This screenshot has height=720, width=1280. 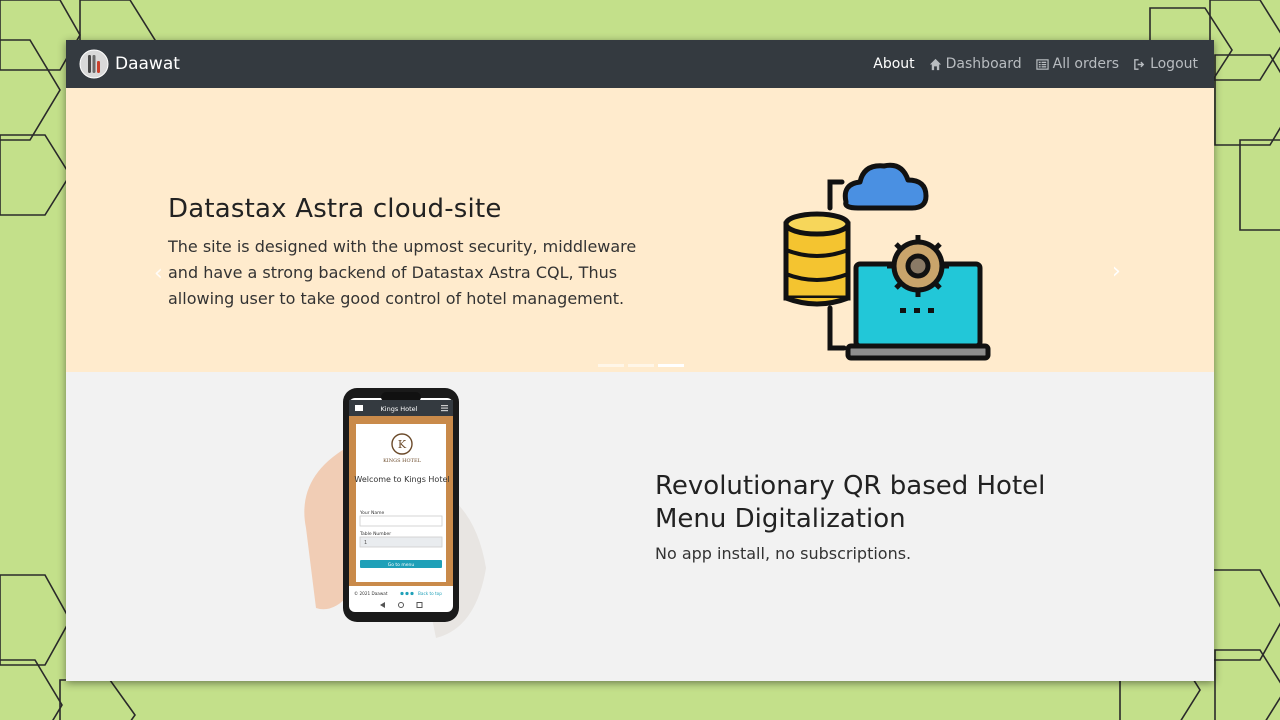 I want to click on nav-link-about-label: About, so click(x=894, y=64).